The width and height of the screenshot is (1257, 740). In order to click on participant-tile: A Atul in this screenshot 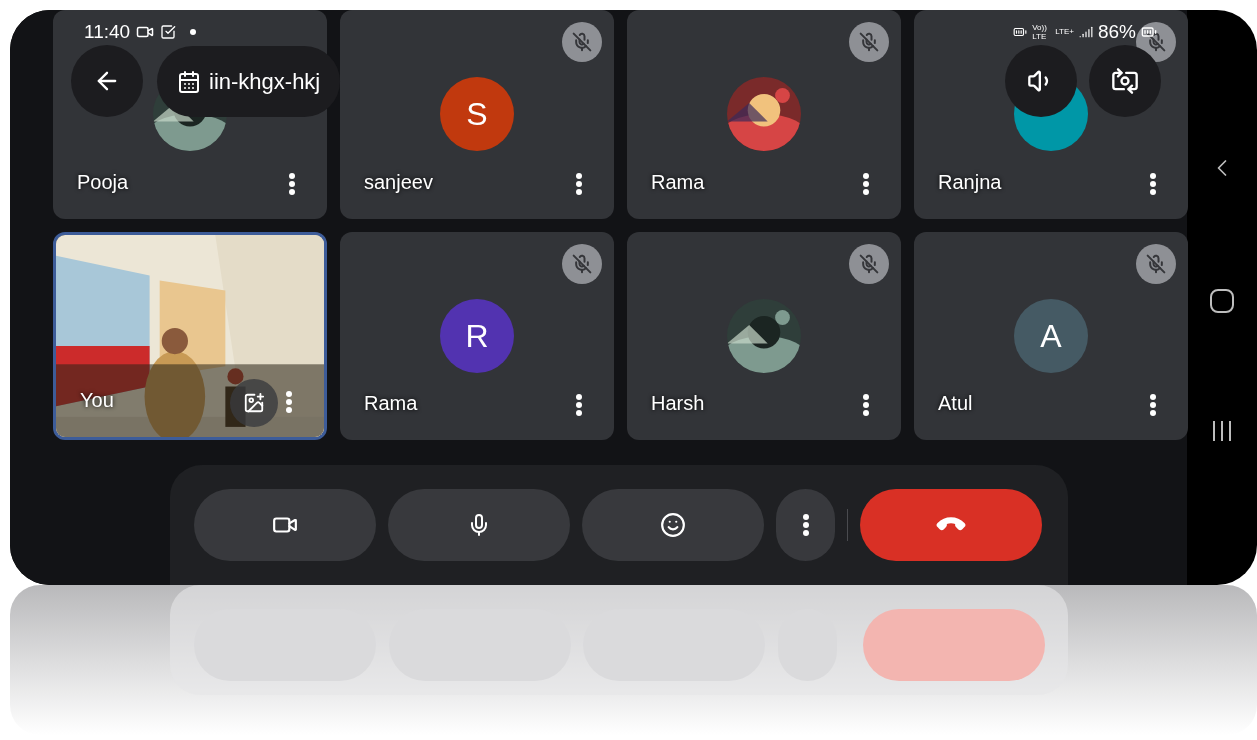, I will do `click(1051, 336)`.